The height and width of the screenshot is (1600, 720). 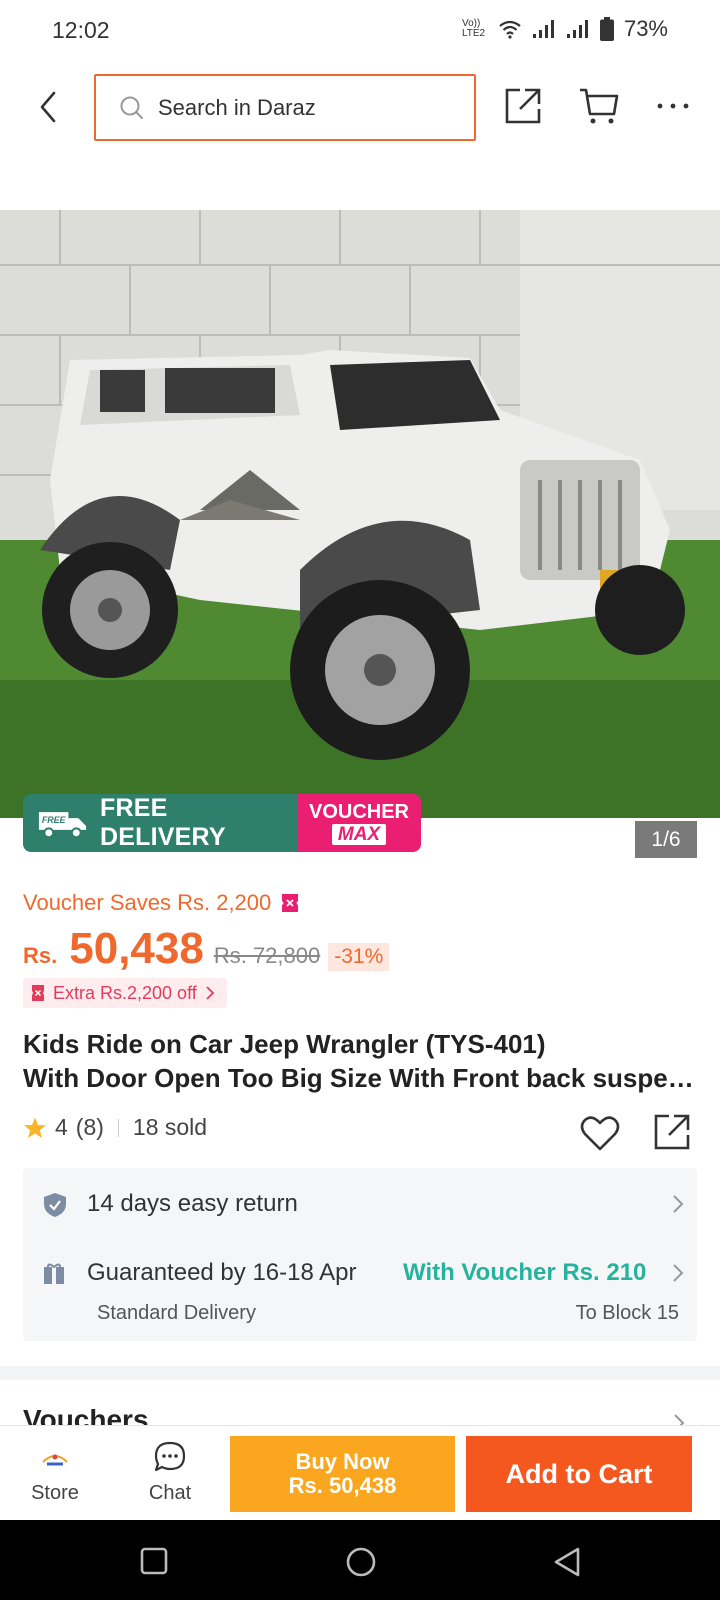 I want to click on discount-badge: -31%, so click(x=359, y=957).